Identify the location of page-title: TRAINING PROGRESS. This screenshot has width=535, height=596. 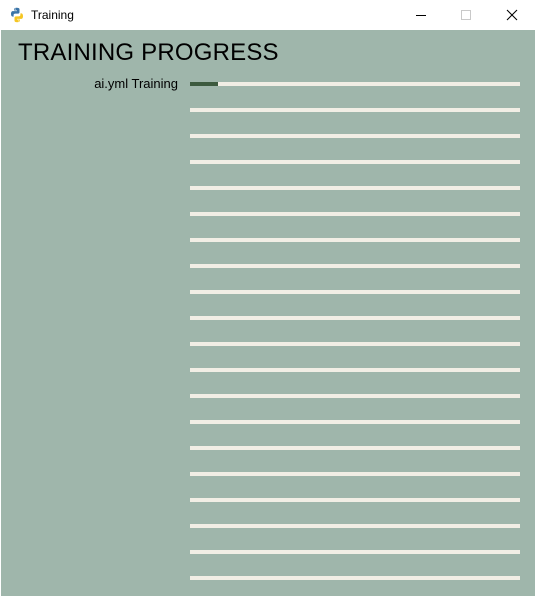
(148, 52).